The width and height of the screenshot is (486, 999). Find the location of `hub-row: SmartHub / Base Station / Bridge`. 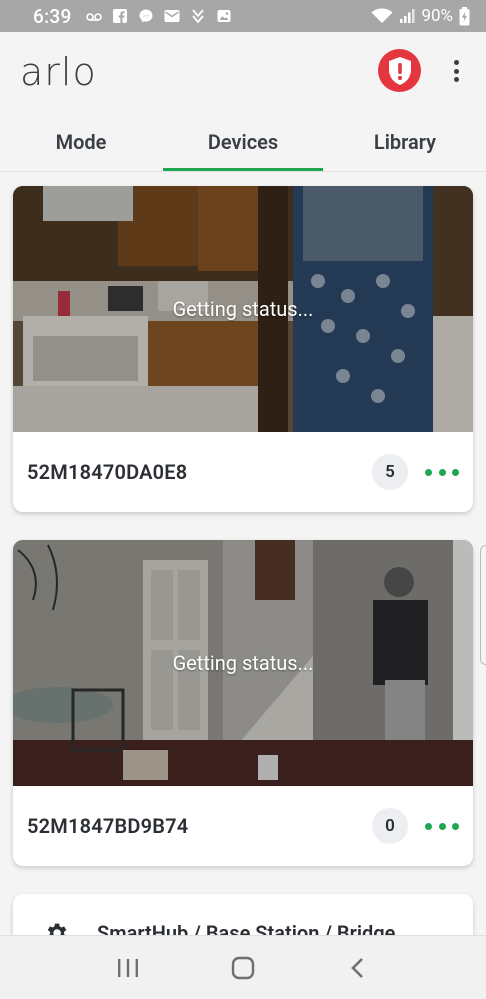

hub-row: SmartHub / Base Station / Bridge is located at coordinates (219, 927).